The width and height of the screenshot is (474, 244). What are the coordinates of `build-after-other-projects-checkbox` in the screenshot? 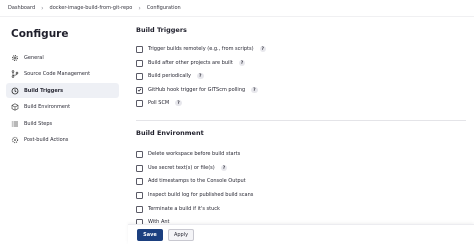 It's located at (139, 63).